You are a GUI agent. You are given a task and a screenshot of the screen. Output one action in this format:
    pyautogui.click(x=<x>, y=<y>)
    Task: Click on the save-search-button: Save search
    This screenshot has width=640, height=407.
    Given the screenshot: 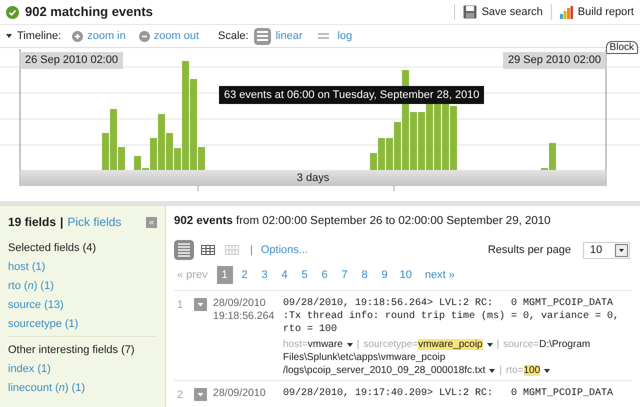 What is the action you would take?
    pyautogui.click(x=502, y=12)
    